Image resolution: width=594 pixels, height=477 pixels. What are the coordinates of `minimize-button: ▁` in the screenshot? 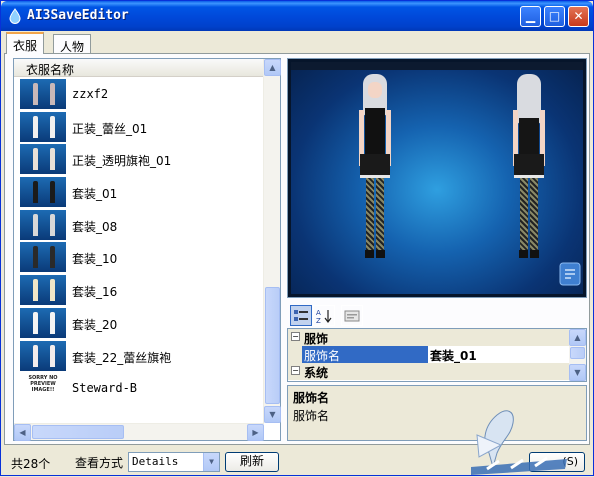 It's located at (530, 16).